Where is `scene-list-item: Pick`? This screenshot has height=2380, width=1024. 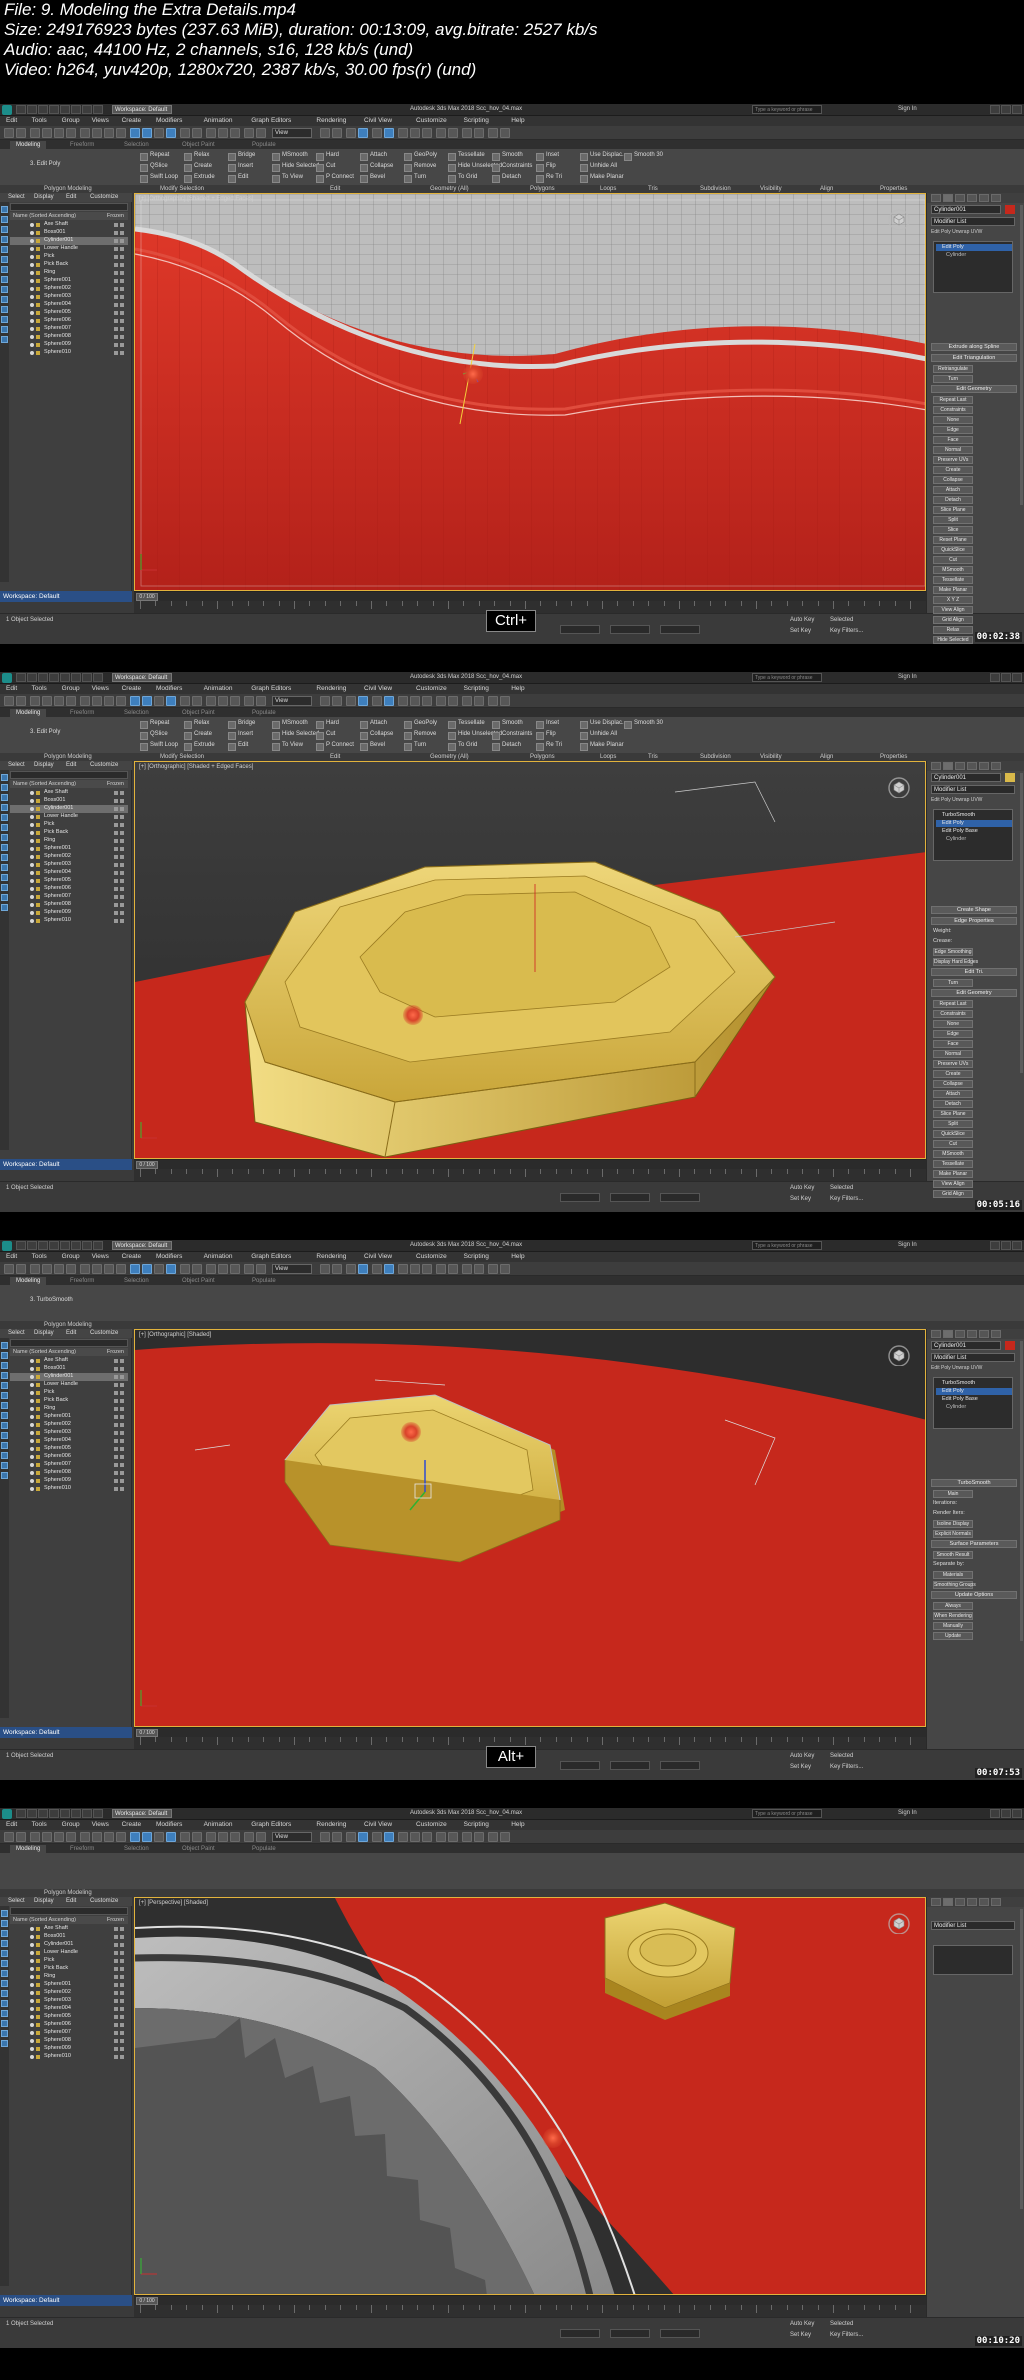 scene-list-item: Pick is located at coordinates (69, 1961).